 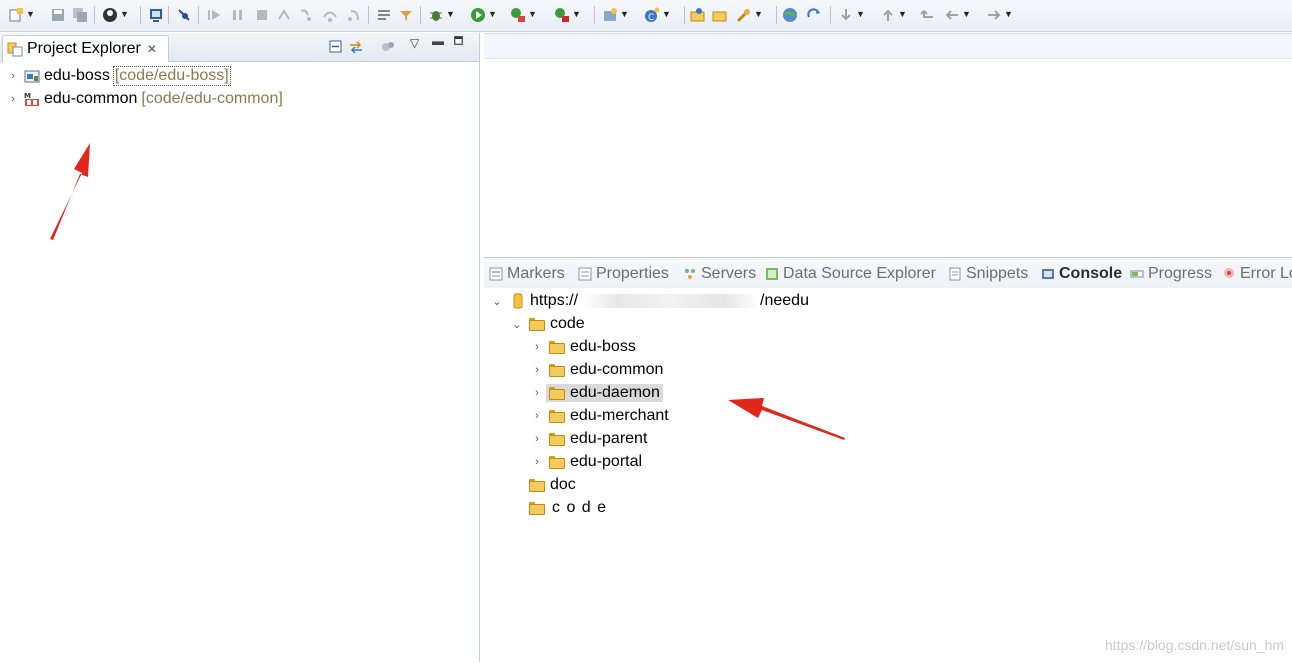 I want to click on maximize-icon, so click(x=460, y=43).